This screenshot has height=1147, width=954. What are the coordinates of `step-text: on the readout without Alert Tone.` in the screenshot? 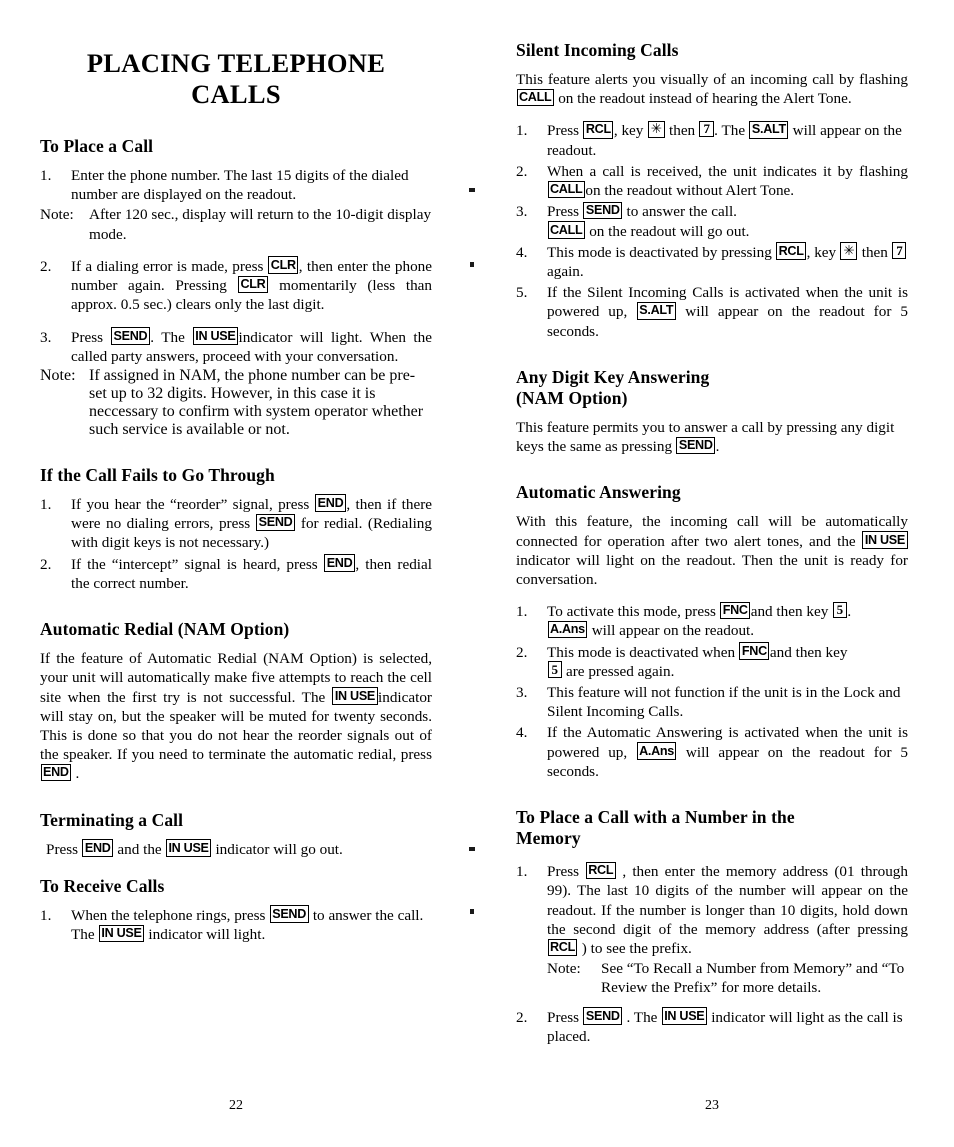 It's located at (690, 191).